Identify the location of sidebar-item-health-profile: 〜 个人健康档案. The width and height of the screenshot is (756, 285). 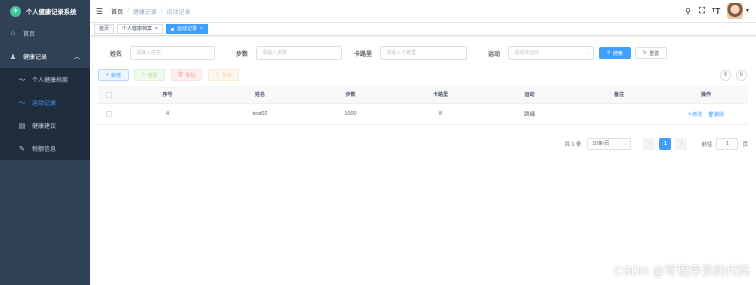
(45, 79).